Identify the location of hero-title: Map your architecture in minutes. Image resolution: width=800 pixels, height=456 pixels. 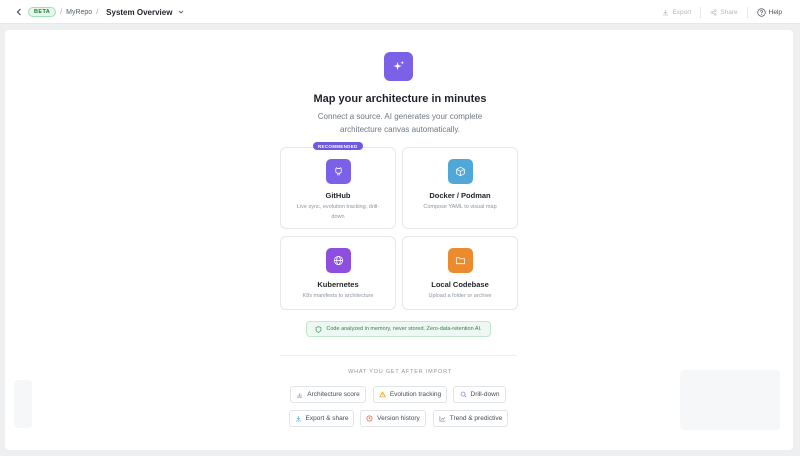
(400, 99).